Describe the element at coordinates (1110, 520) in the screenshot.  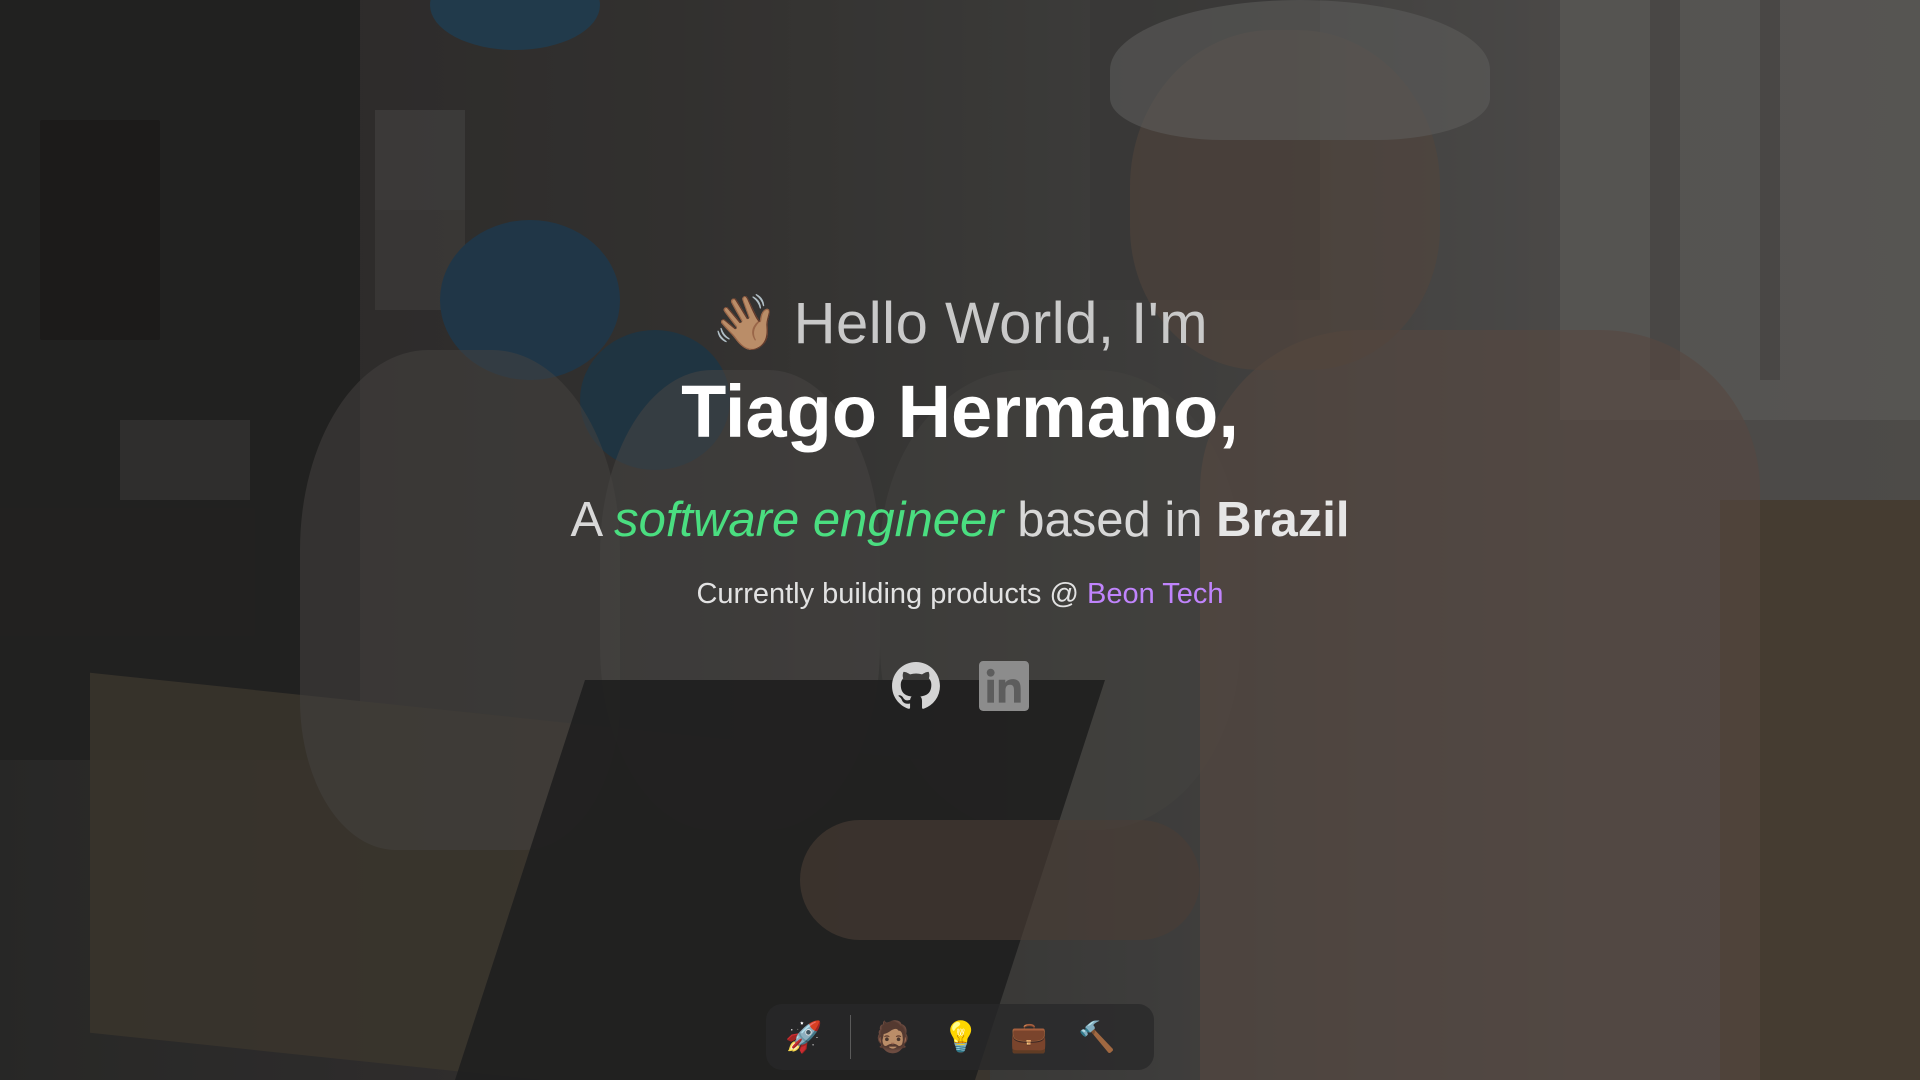
I see `tagline-middle: based in` at that location.